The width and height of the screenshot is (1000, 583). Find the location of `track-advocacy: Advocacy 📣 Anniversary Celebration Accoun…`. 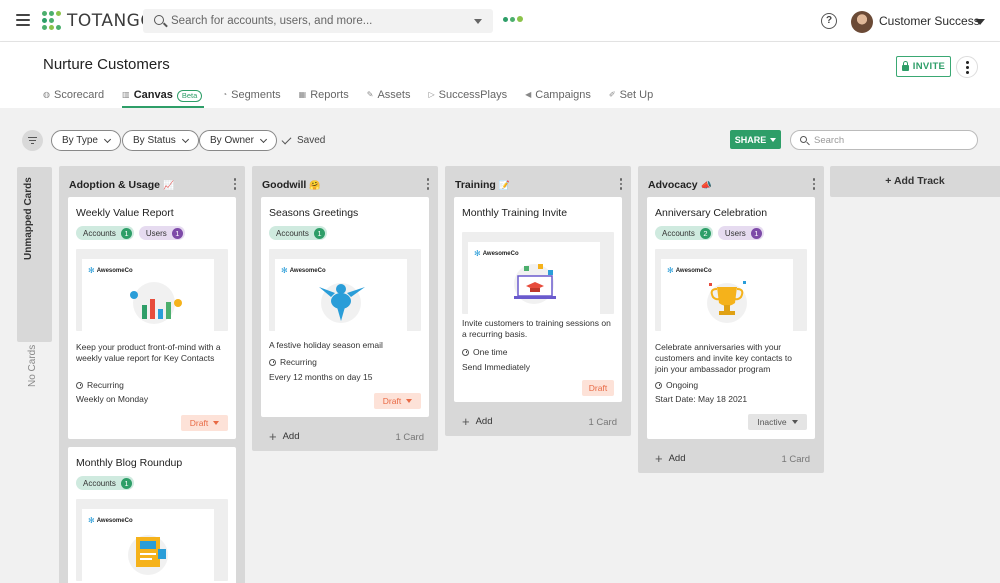

track-advocacy: Advocacy 📣 Anniversary Celebration Accoun… is located at coordinates (731, 319).